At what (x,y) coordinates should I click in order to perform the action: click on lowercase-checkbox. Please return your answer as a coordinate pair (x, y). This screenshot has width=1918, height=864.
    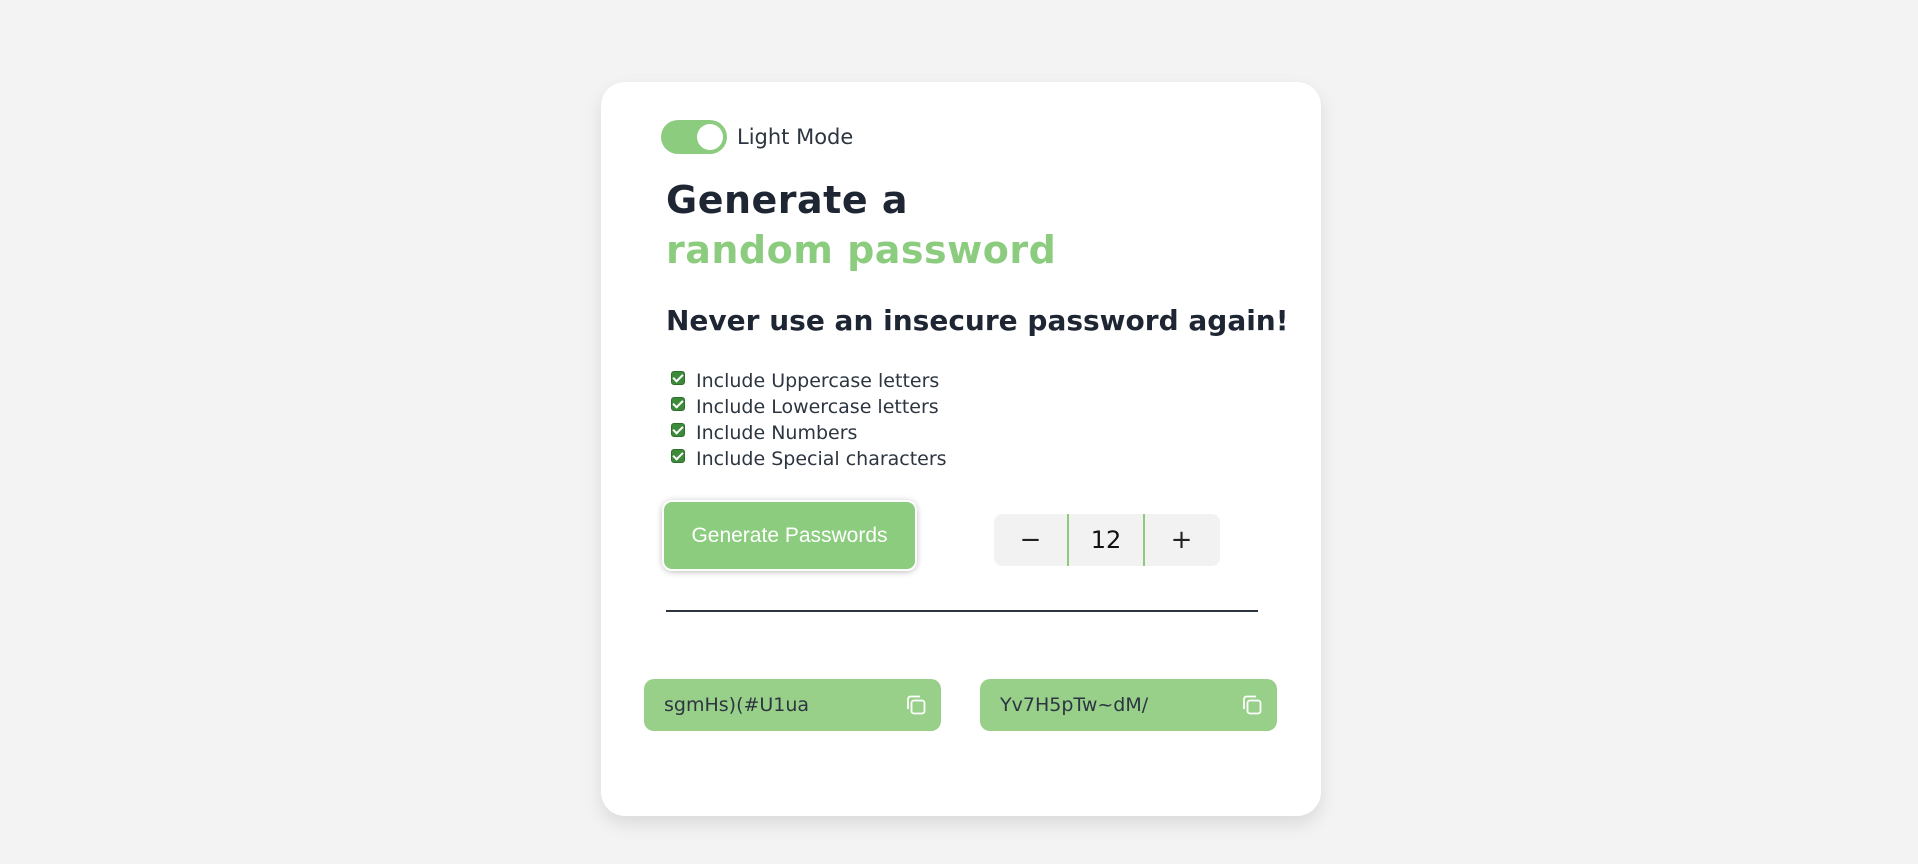
    Looking at the image, I should click on (678, 404).